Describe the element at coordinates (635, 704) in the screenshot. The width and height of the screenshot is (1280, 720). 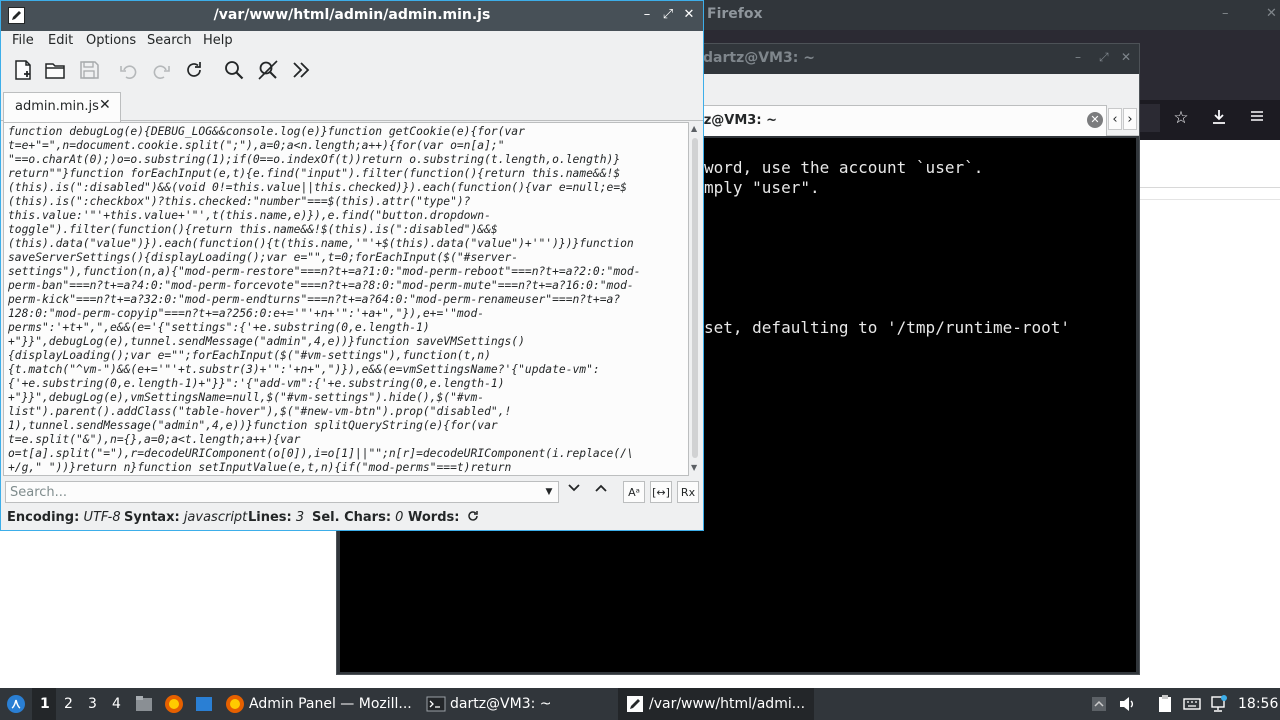
I see `text-editor-icon` at that location.